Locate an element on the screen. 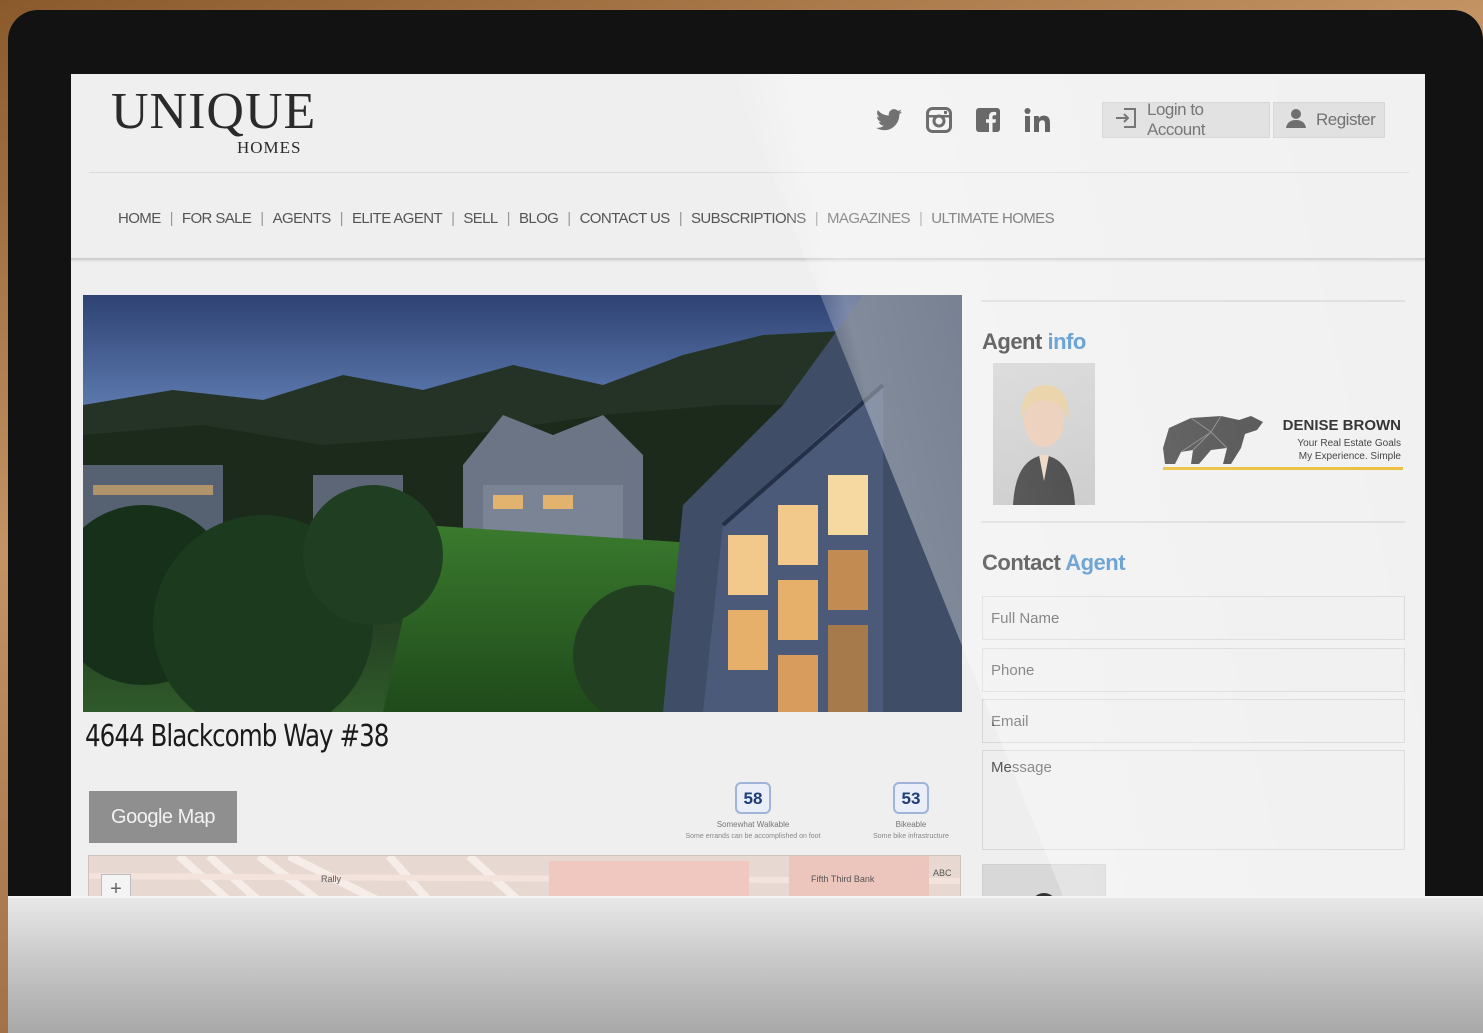 The image size is (1483, 1033). message-placeholder: Message is located at coordinates (1021, 767).